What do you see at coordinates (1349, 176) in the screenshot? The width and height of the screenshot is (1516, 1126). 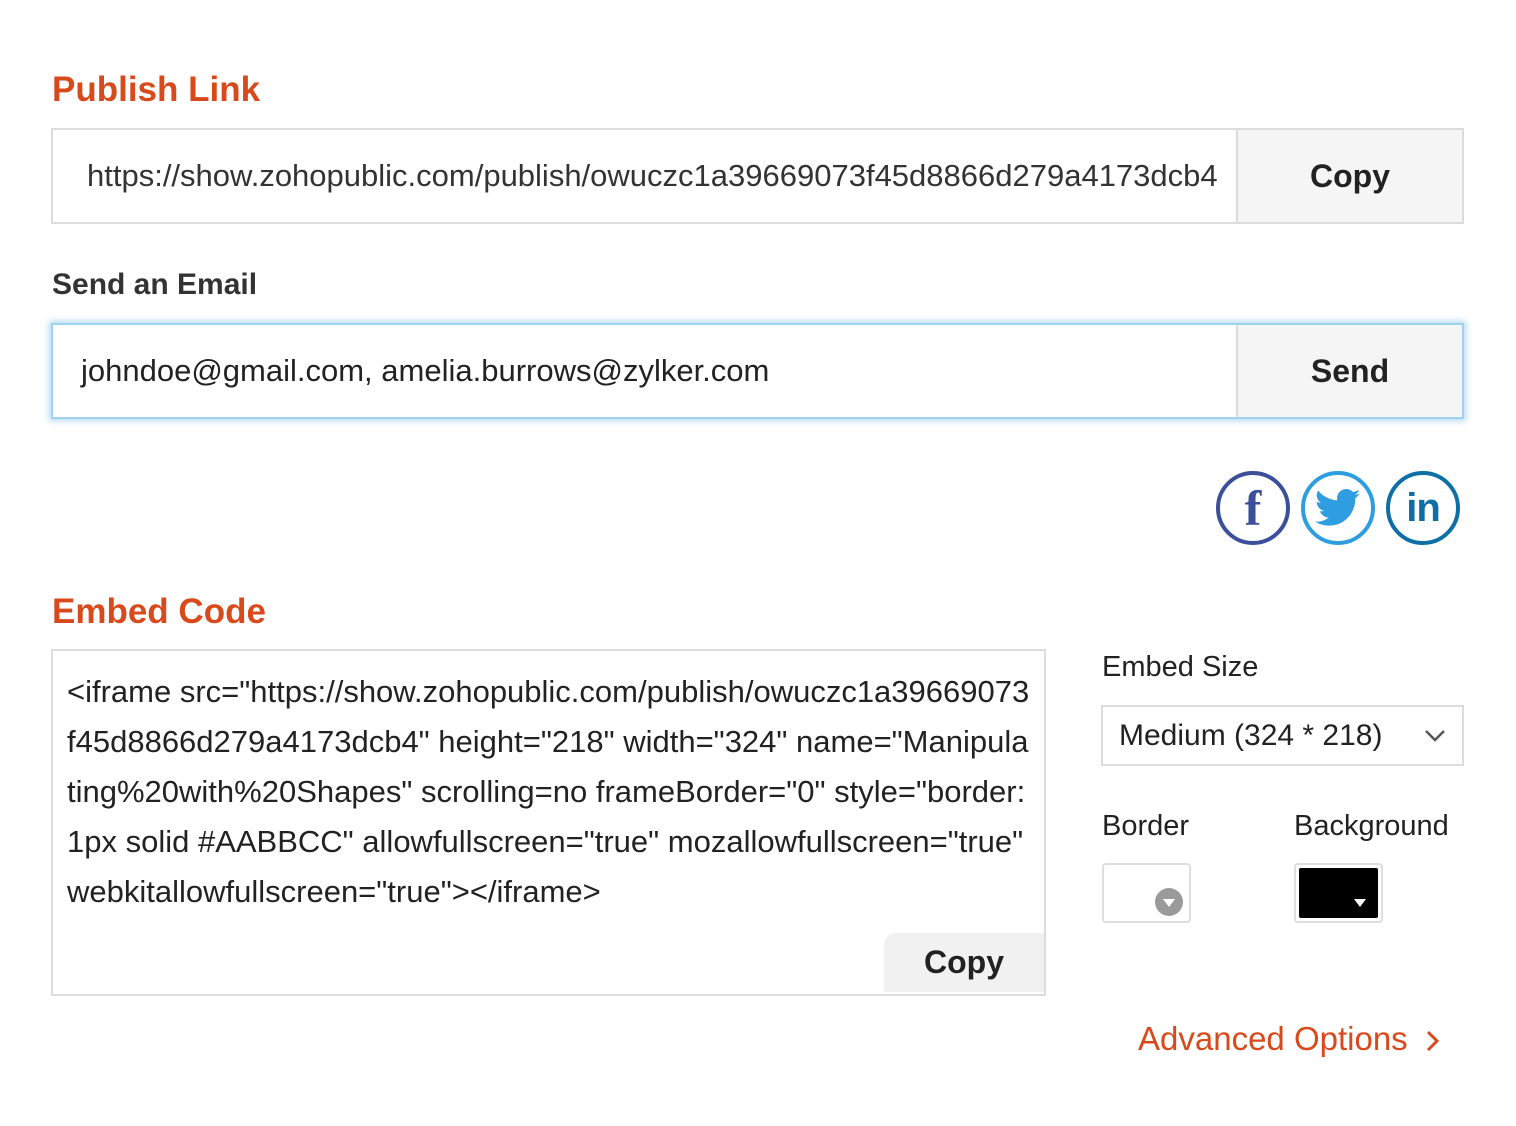 I see `copy-link-button: Copy` at bounding box center [1349, 176].